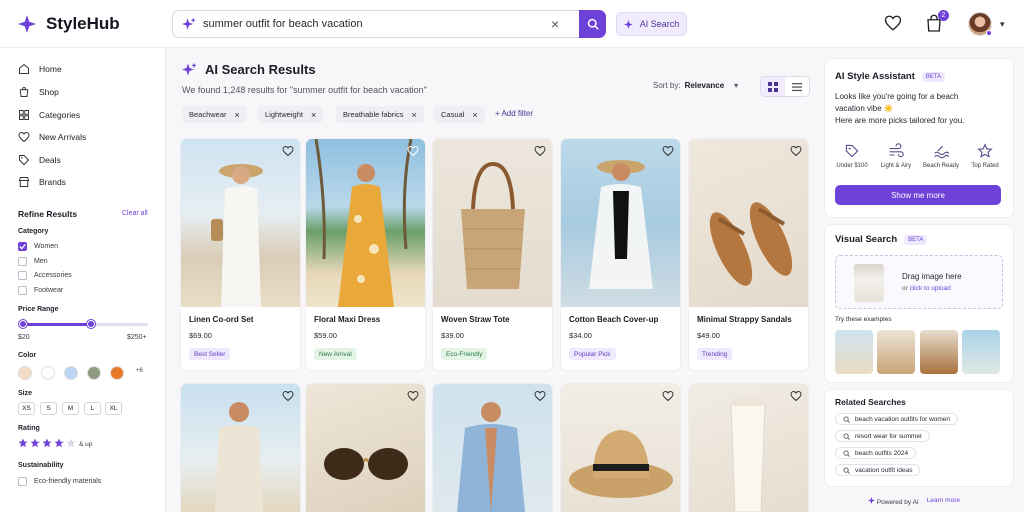 Image resolution: width=1024 pixels, height=512 pixels. What do you see at coordinates (45, 275) in the screenshot?
I see `category-accessories-checkbox: Accessories` at bounding box center [45, 275].